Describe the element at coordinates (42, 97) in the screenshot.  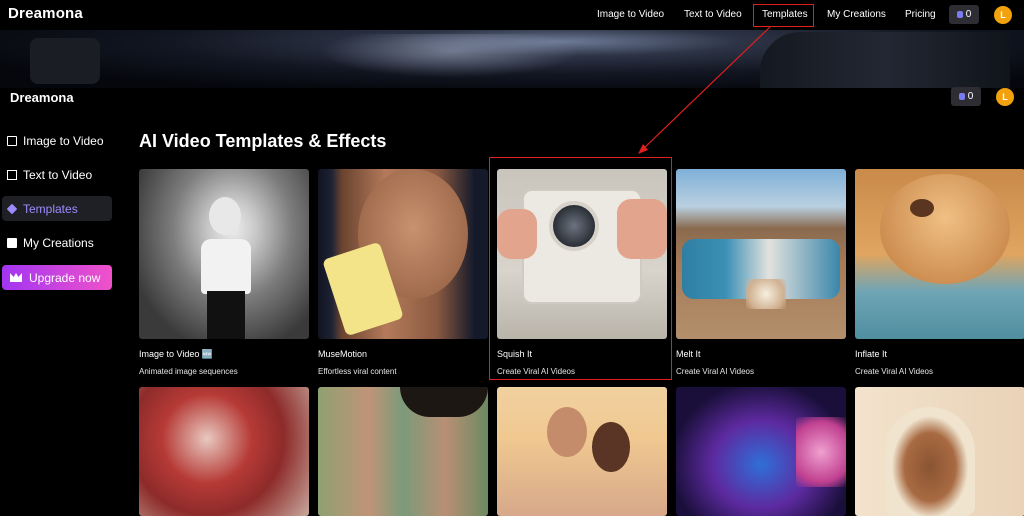
I see `sub-brand-logo: Dreamona` at that location.